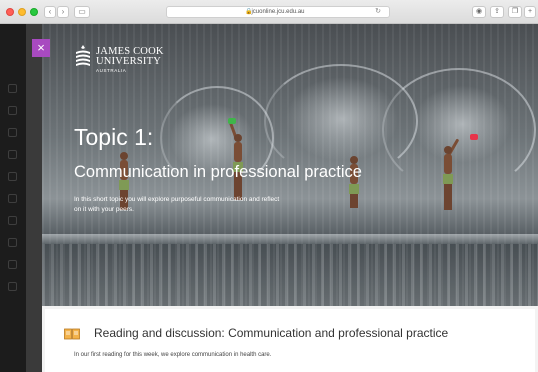 This screenshot has height=372, width=538. I want to click on browser-toolbar: ‹ › ▭ 🔒 jcuonline.jcu.edu.au ↻ ◉ ⇪ ❐ +, so click(269, 12).